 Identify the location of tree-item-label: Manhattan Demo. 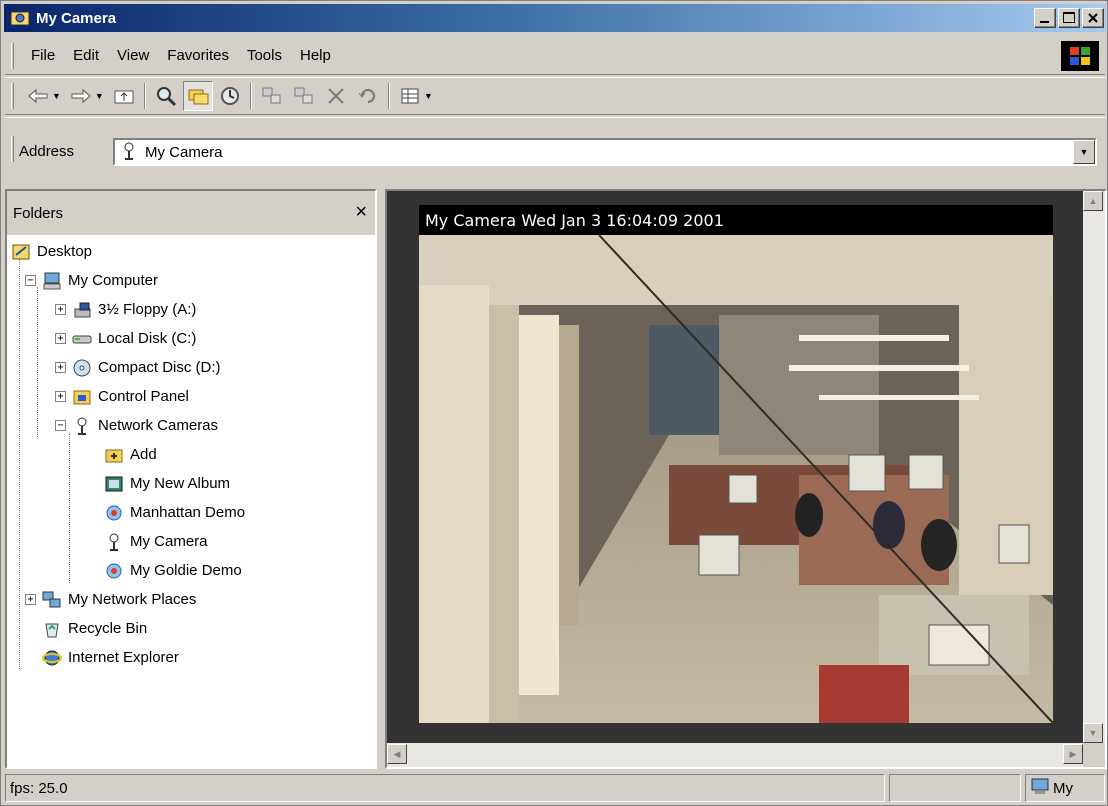
(188, 512).